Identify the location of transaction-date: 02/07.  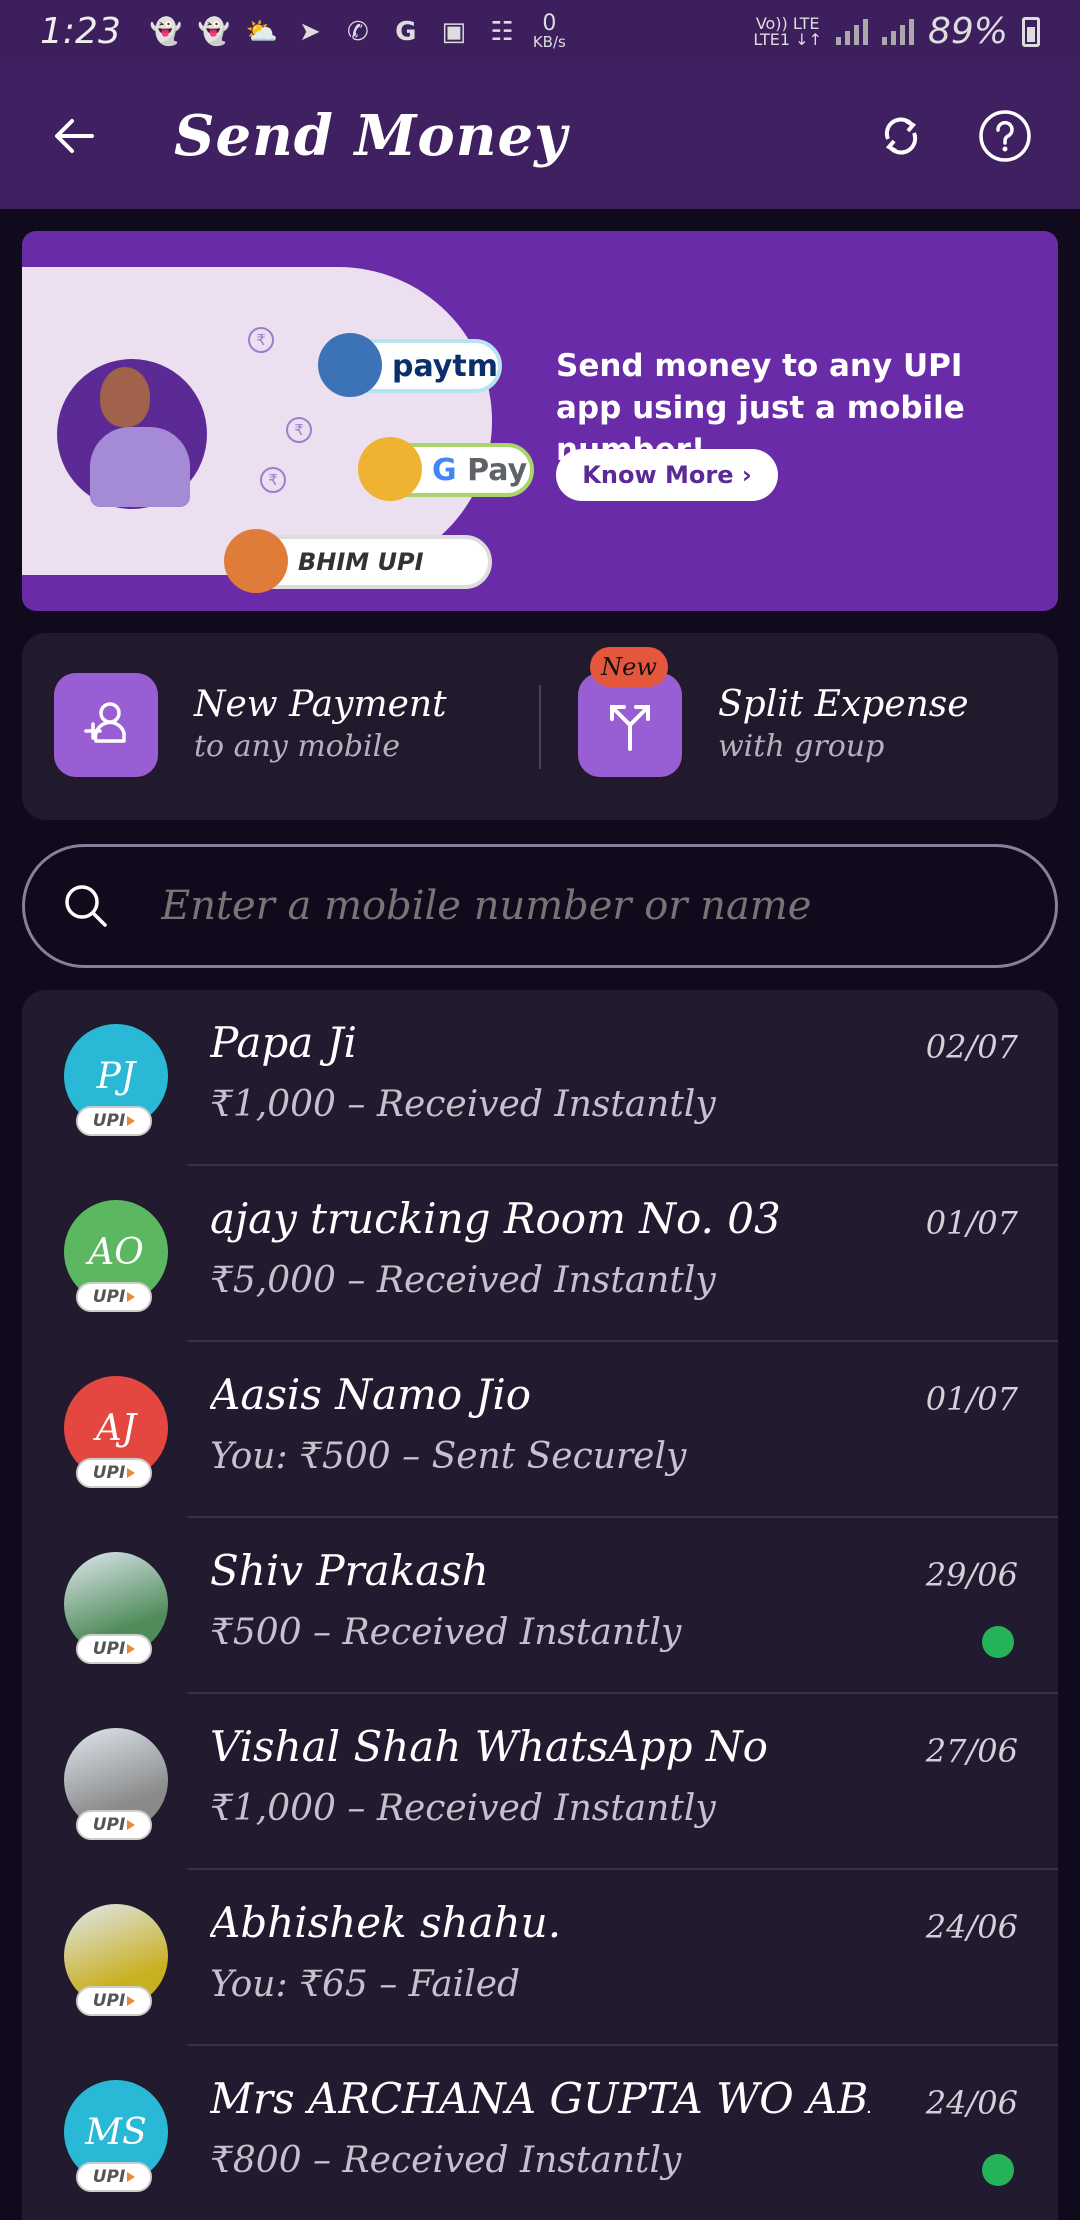
(971, 1047).